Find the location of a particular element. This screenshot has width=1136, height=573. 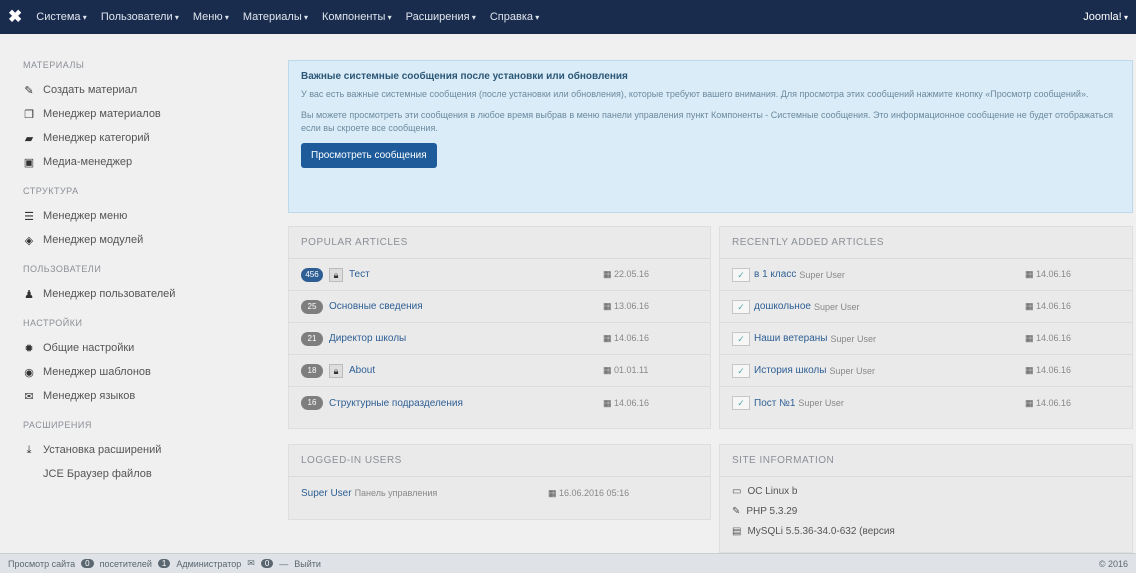

sidebar-item-label: Менеджер модулей is located at coordinates (93, 240).